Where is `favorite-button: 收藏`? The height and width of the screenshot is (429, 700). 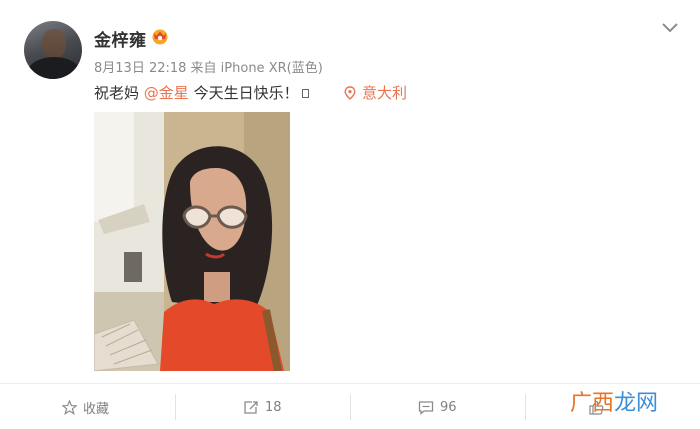
favorite-button: 收藏 is located at coordinates (85, 407).